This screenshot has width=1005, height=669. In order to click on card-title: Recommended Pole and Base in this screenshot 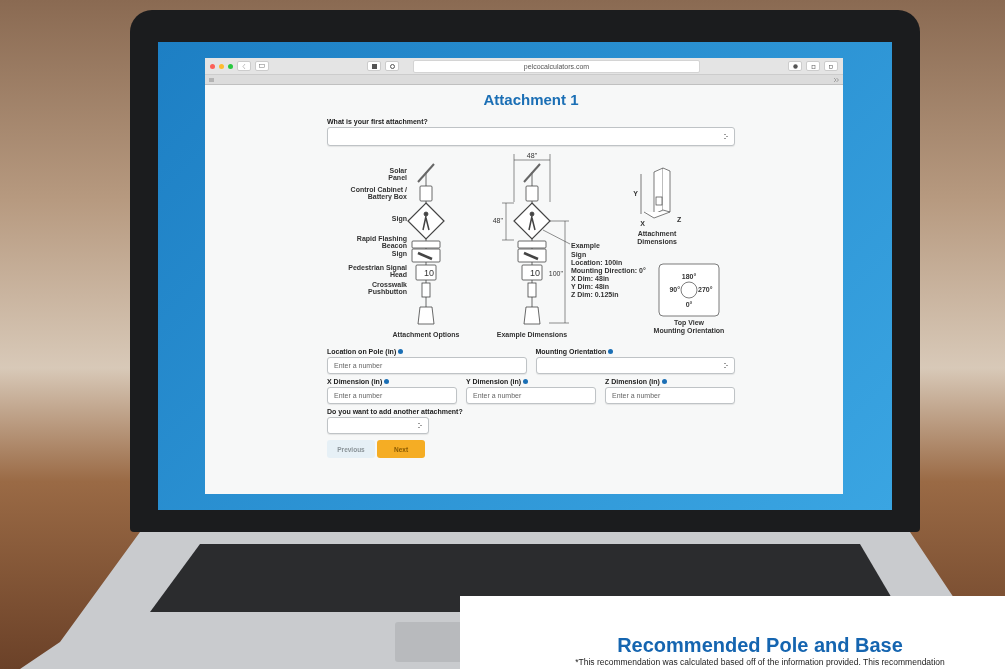, I will do `click(760, 645)`.